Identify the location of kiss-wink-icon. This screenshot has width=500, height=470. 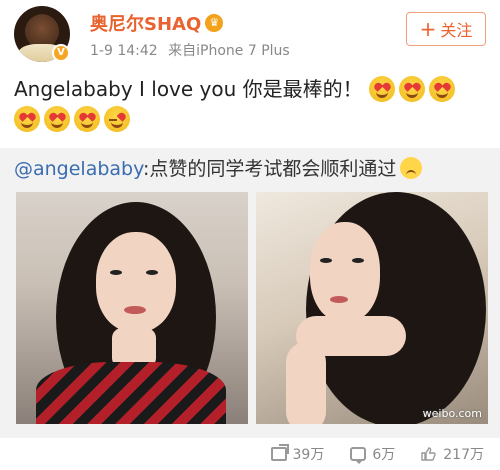
(117, 119).